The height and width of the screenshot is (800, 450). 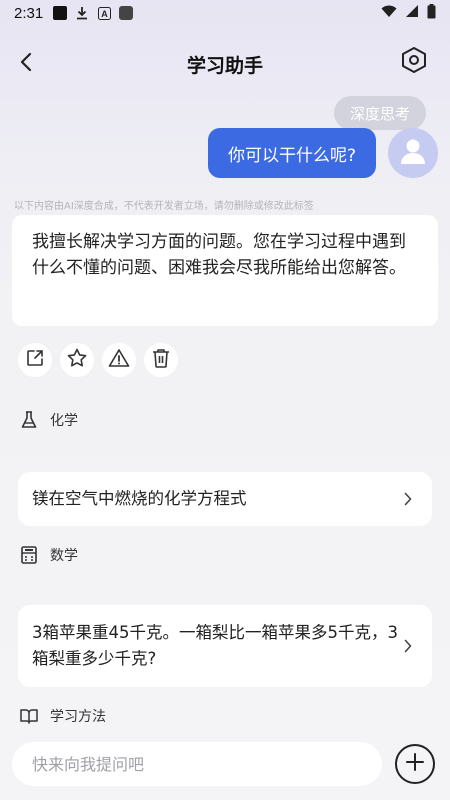 What do you see at coordinates (164, 206) in the screenshot?
I see `ai-disclaimer: 以下内容由AI深度合成，不代表开发者立场，请勿删除或修改此标签` at bounding box center [164, 206].